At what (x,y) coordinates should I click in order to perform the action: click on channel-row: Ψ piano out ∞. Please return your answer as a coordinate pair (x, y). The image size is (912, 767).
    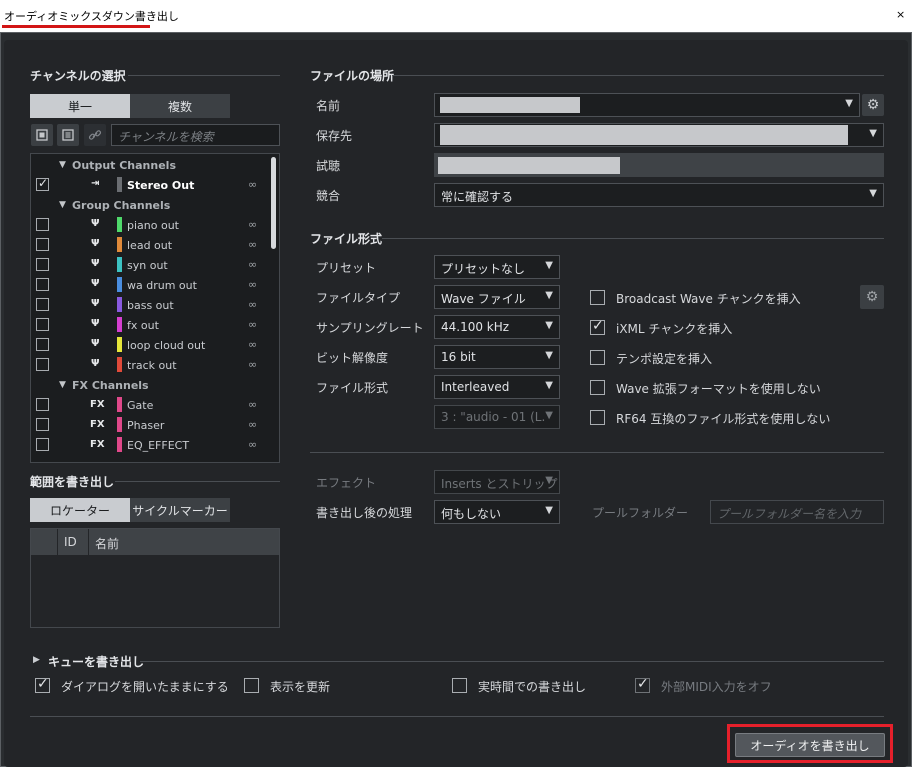
    Looking at the image, I should click on (150, 225).